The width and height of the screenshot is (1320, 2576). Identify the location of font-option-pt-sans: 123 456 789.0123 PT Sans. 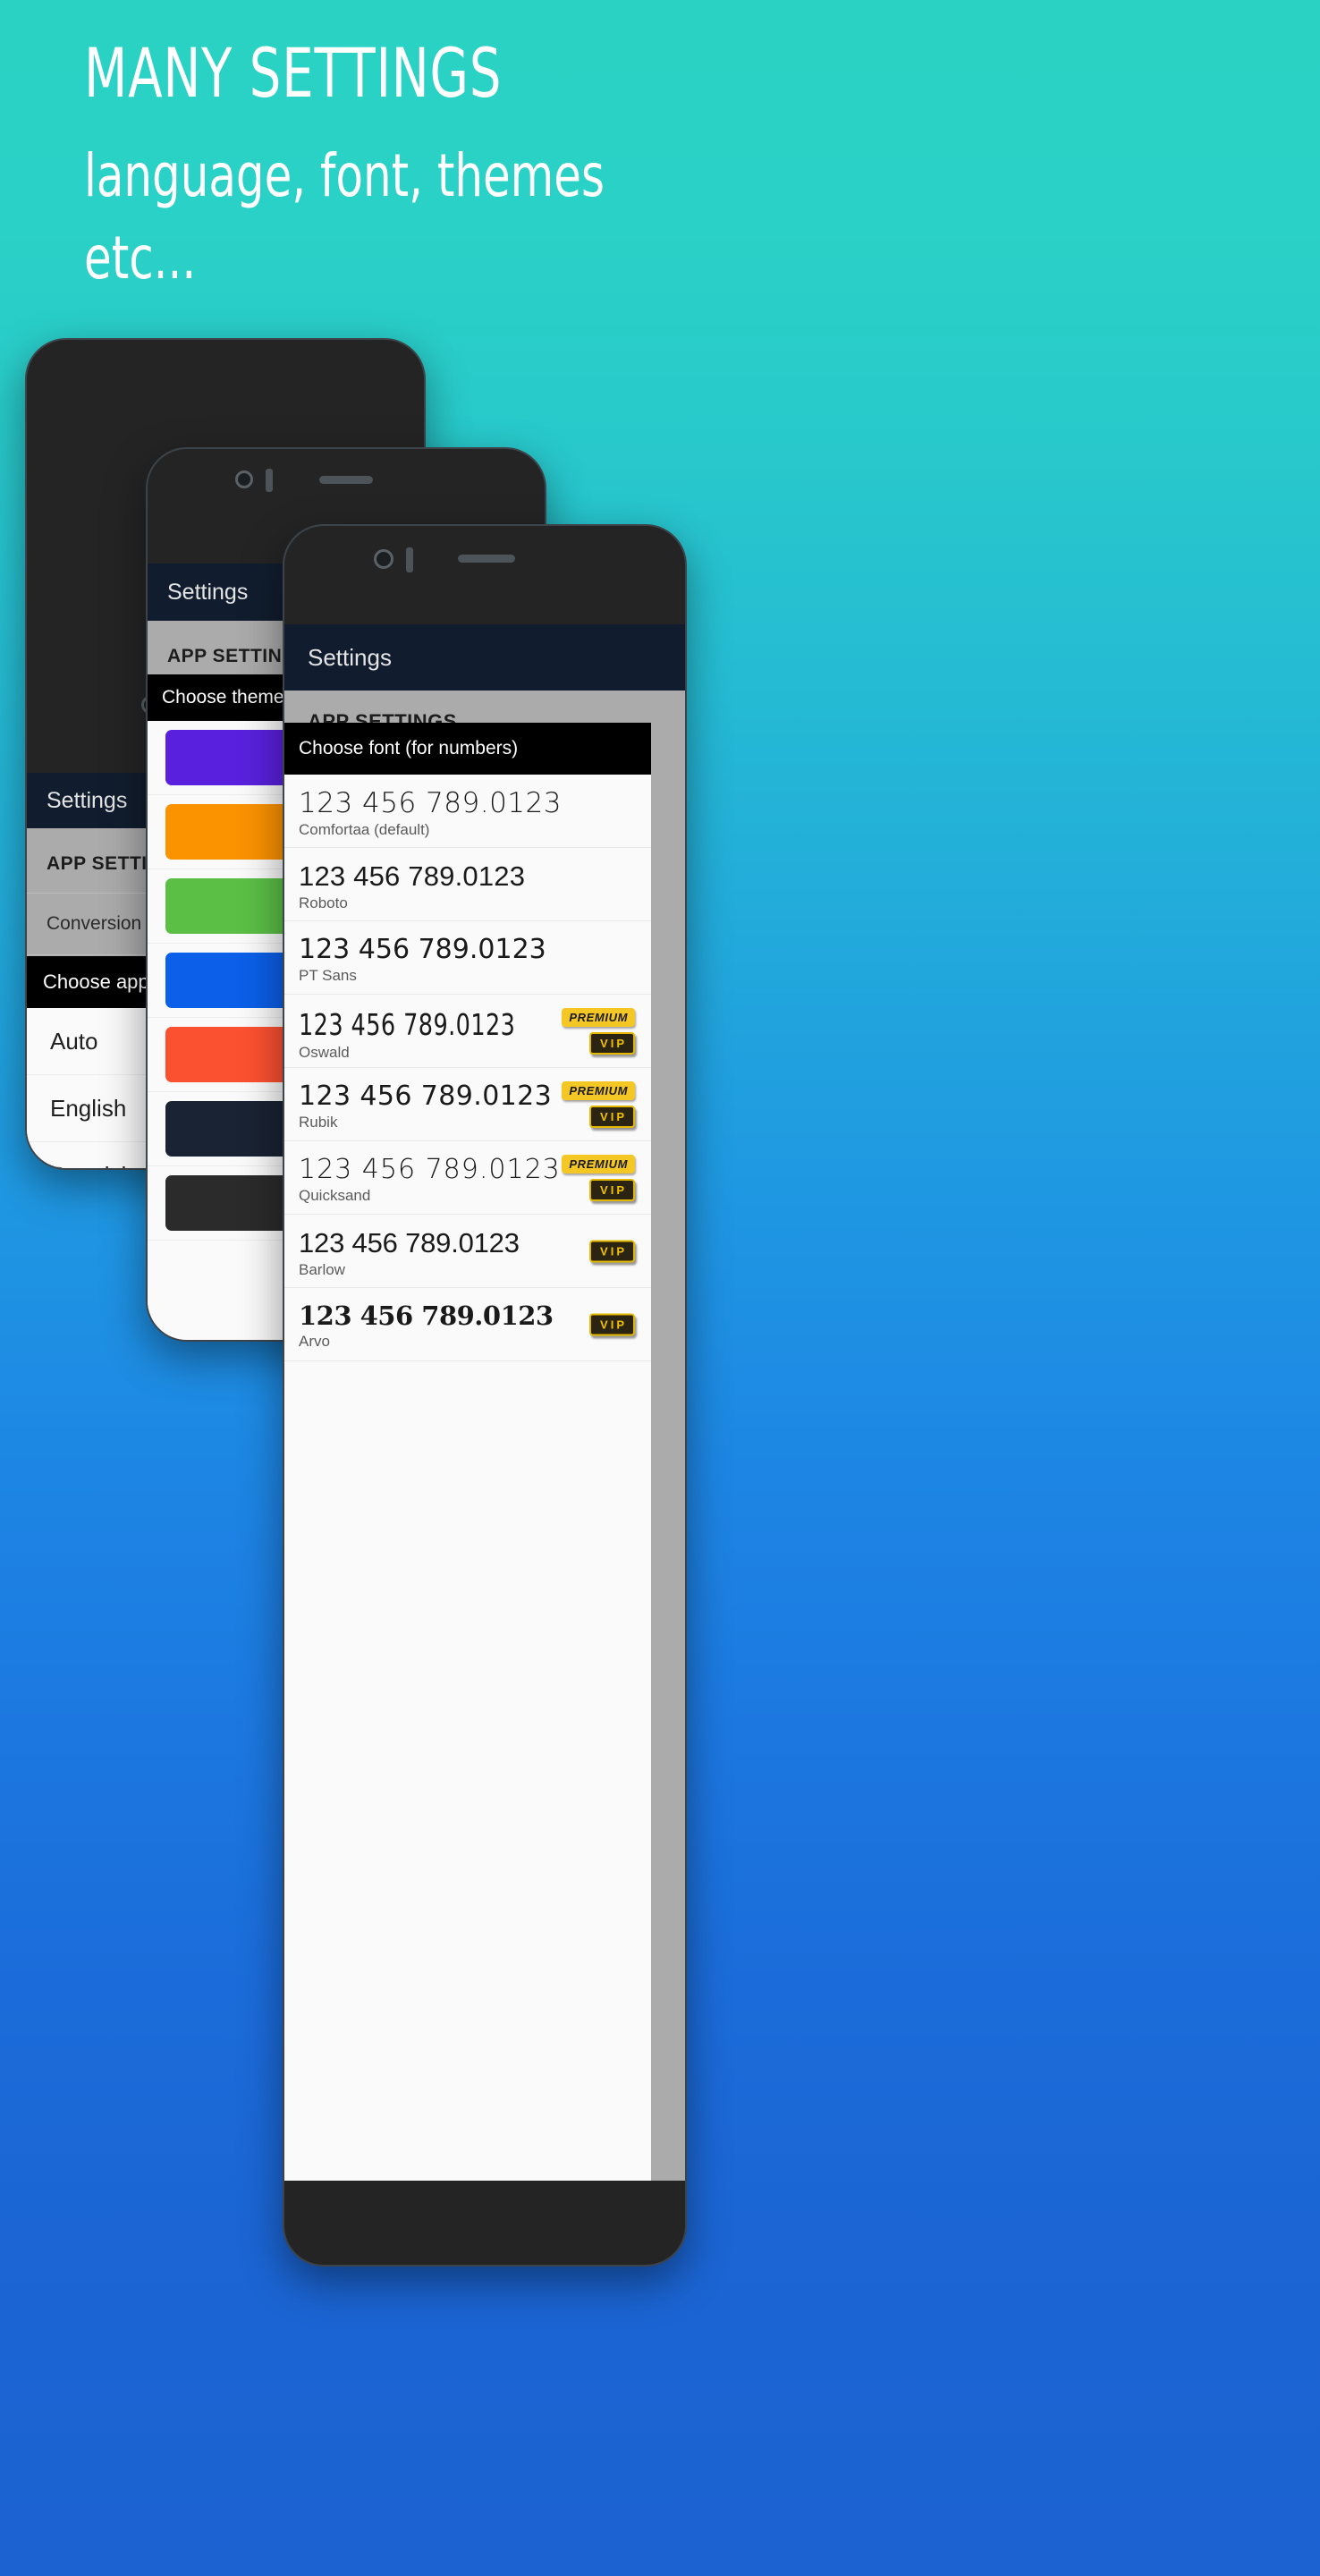
(467, 958).